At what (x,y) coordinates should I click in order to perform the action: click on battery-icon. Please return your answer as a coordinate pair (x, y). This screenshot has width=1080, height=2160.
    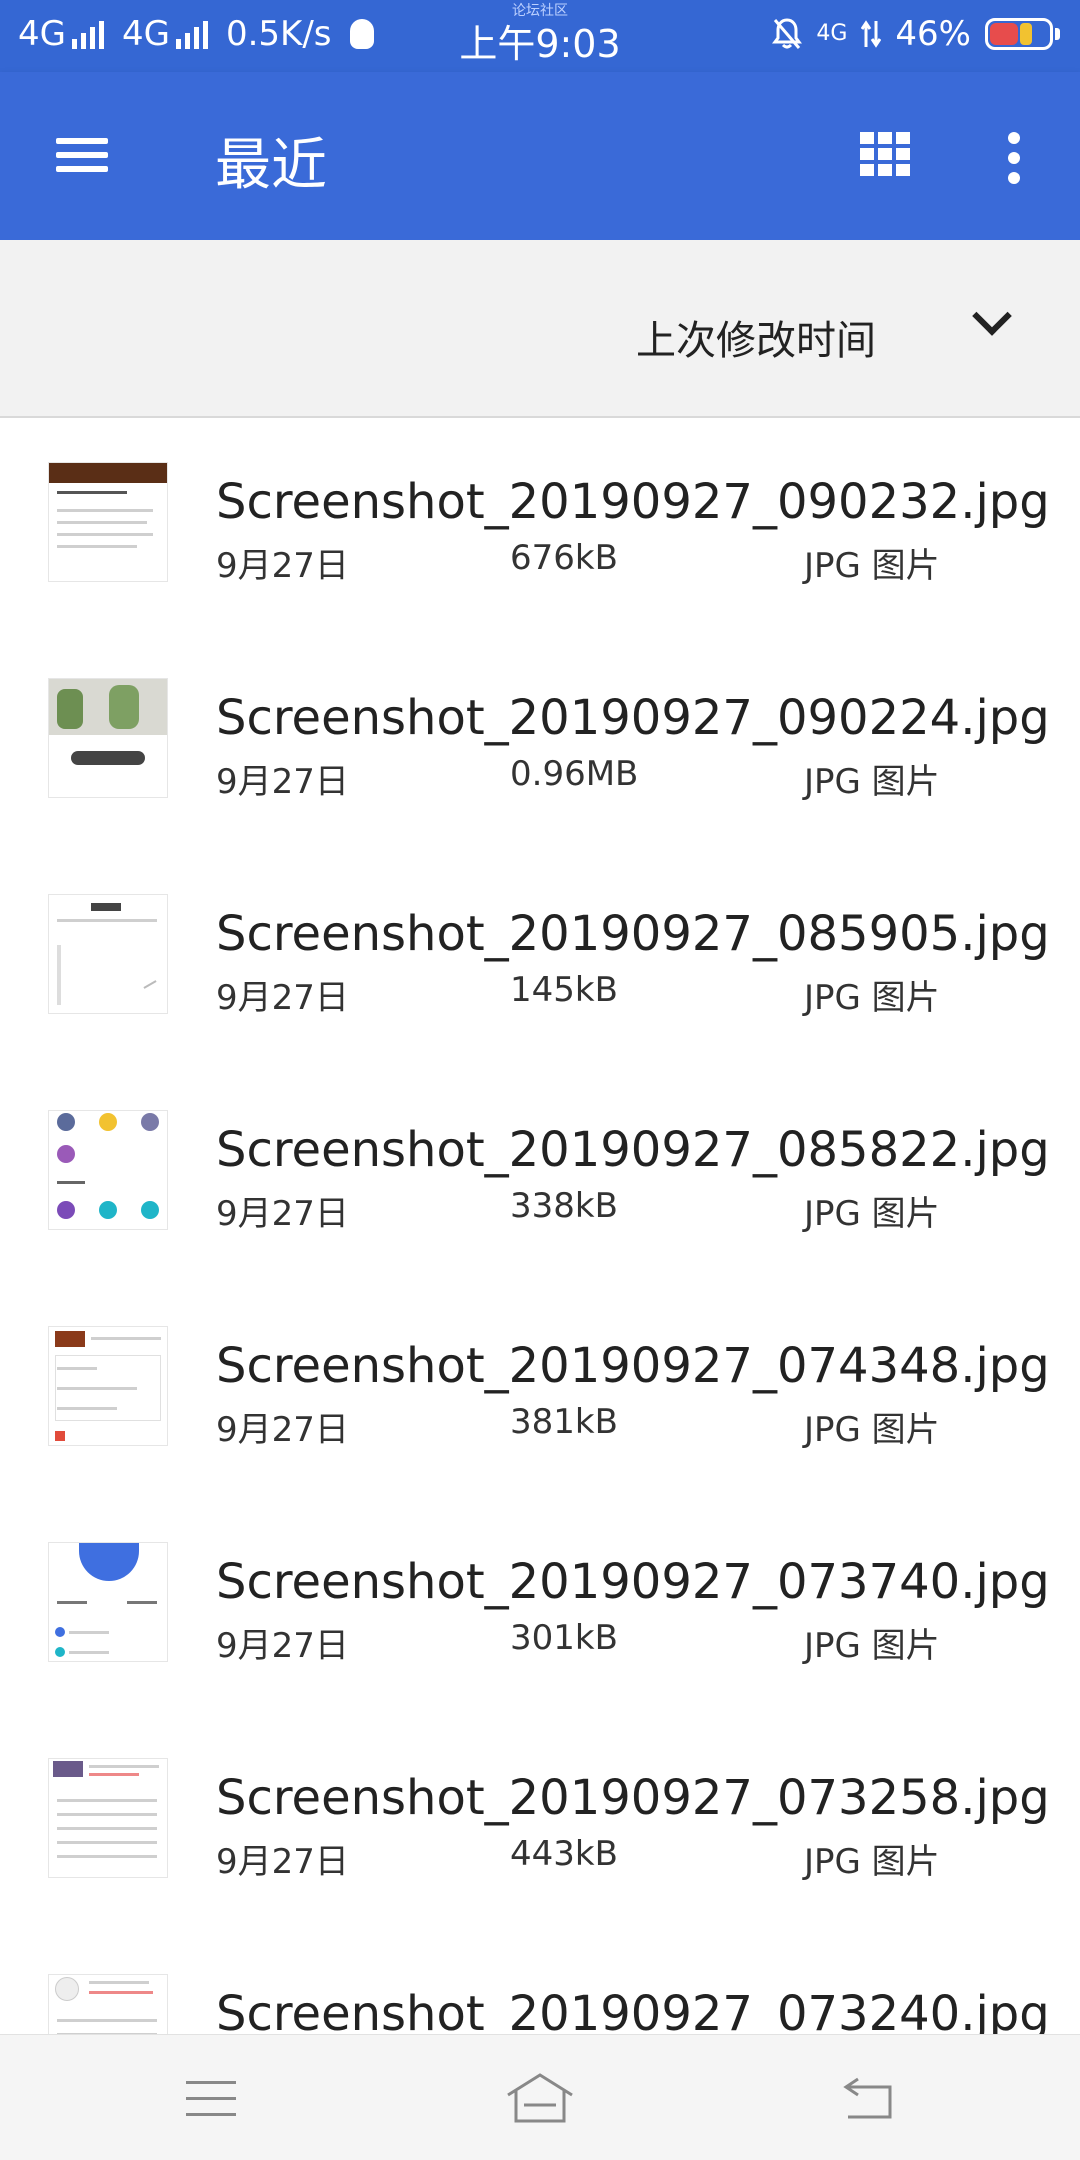
    Looking at the image, I should click on (1022, 34).